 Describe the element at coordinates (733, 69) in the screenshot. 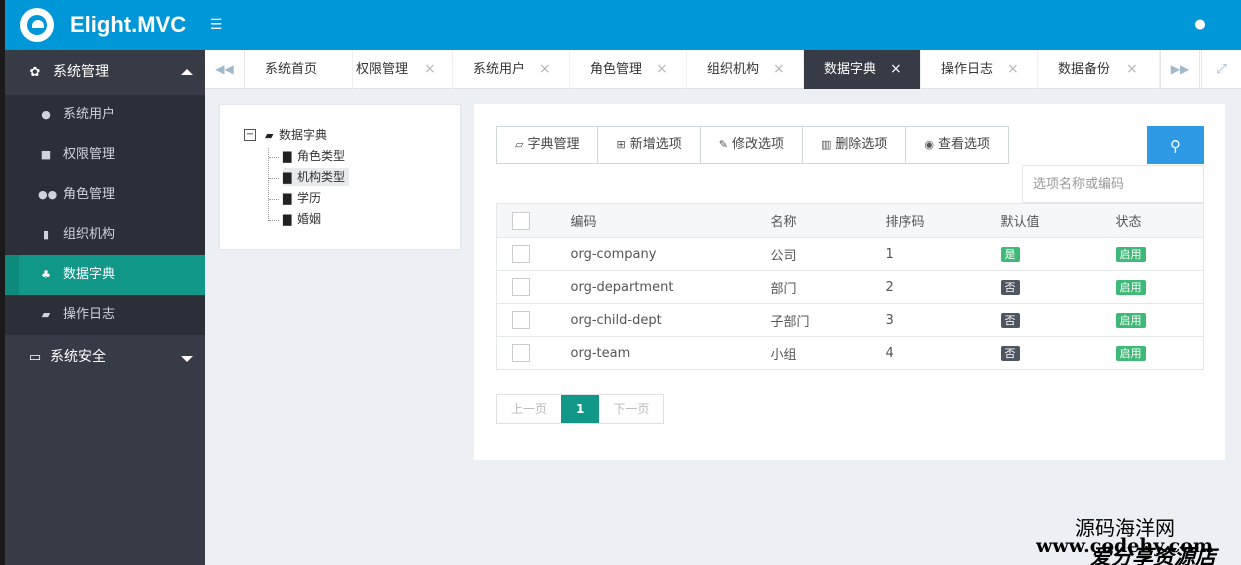

I see `tab-label: 组织机构` at that location.